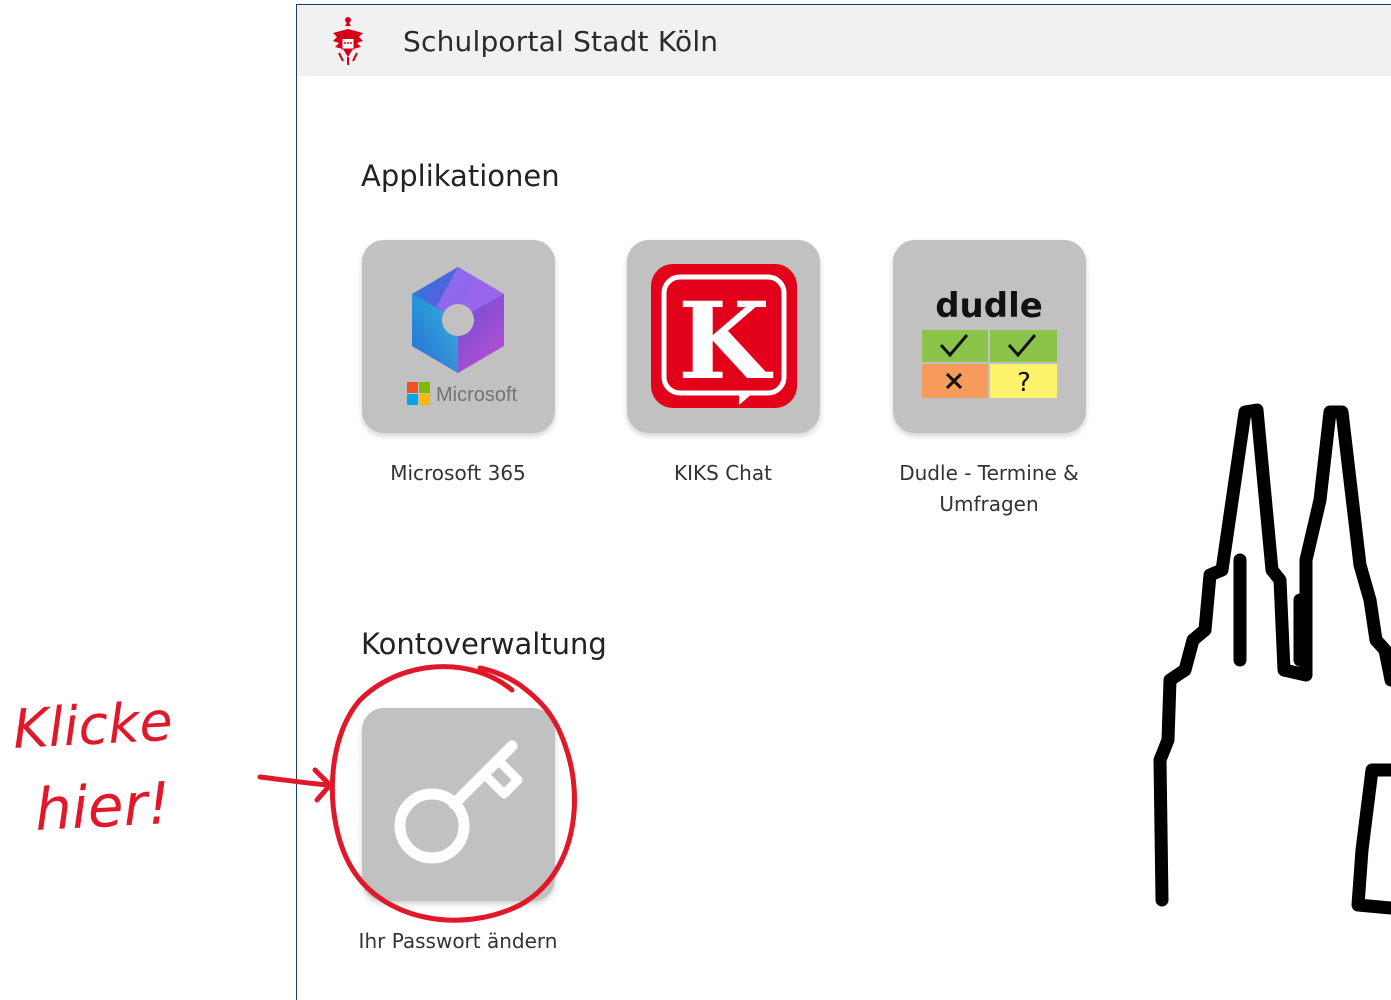  Describe the element at coordinates (477, 395) in the screenshot. I see `svg-text: Microsoft` at that location.